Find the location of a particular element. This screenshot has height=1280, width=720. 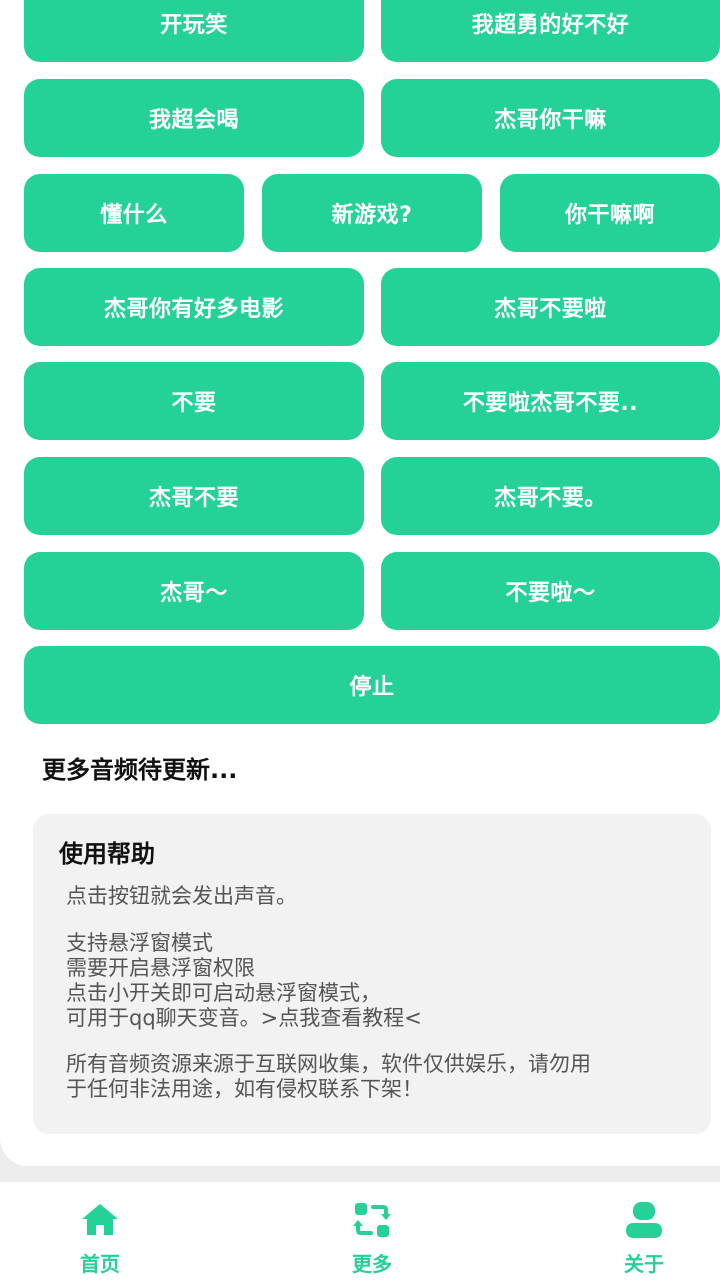

nav-label-more: 更多 is located at coordinates (372, 1264).